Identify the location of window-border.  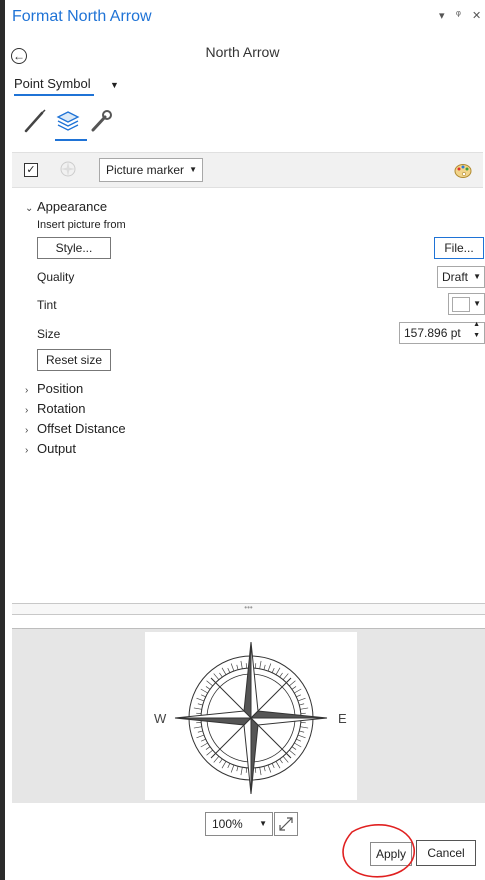
(2, 440).